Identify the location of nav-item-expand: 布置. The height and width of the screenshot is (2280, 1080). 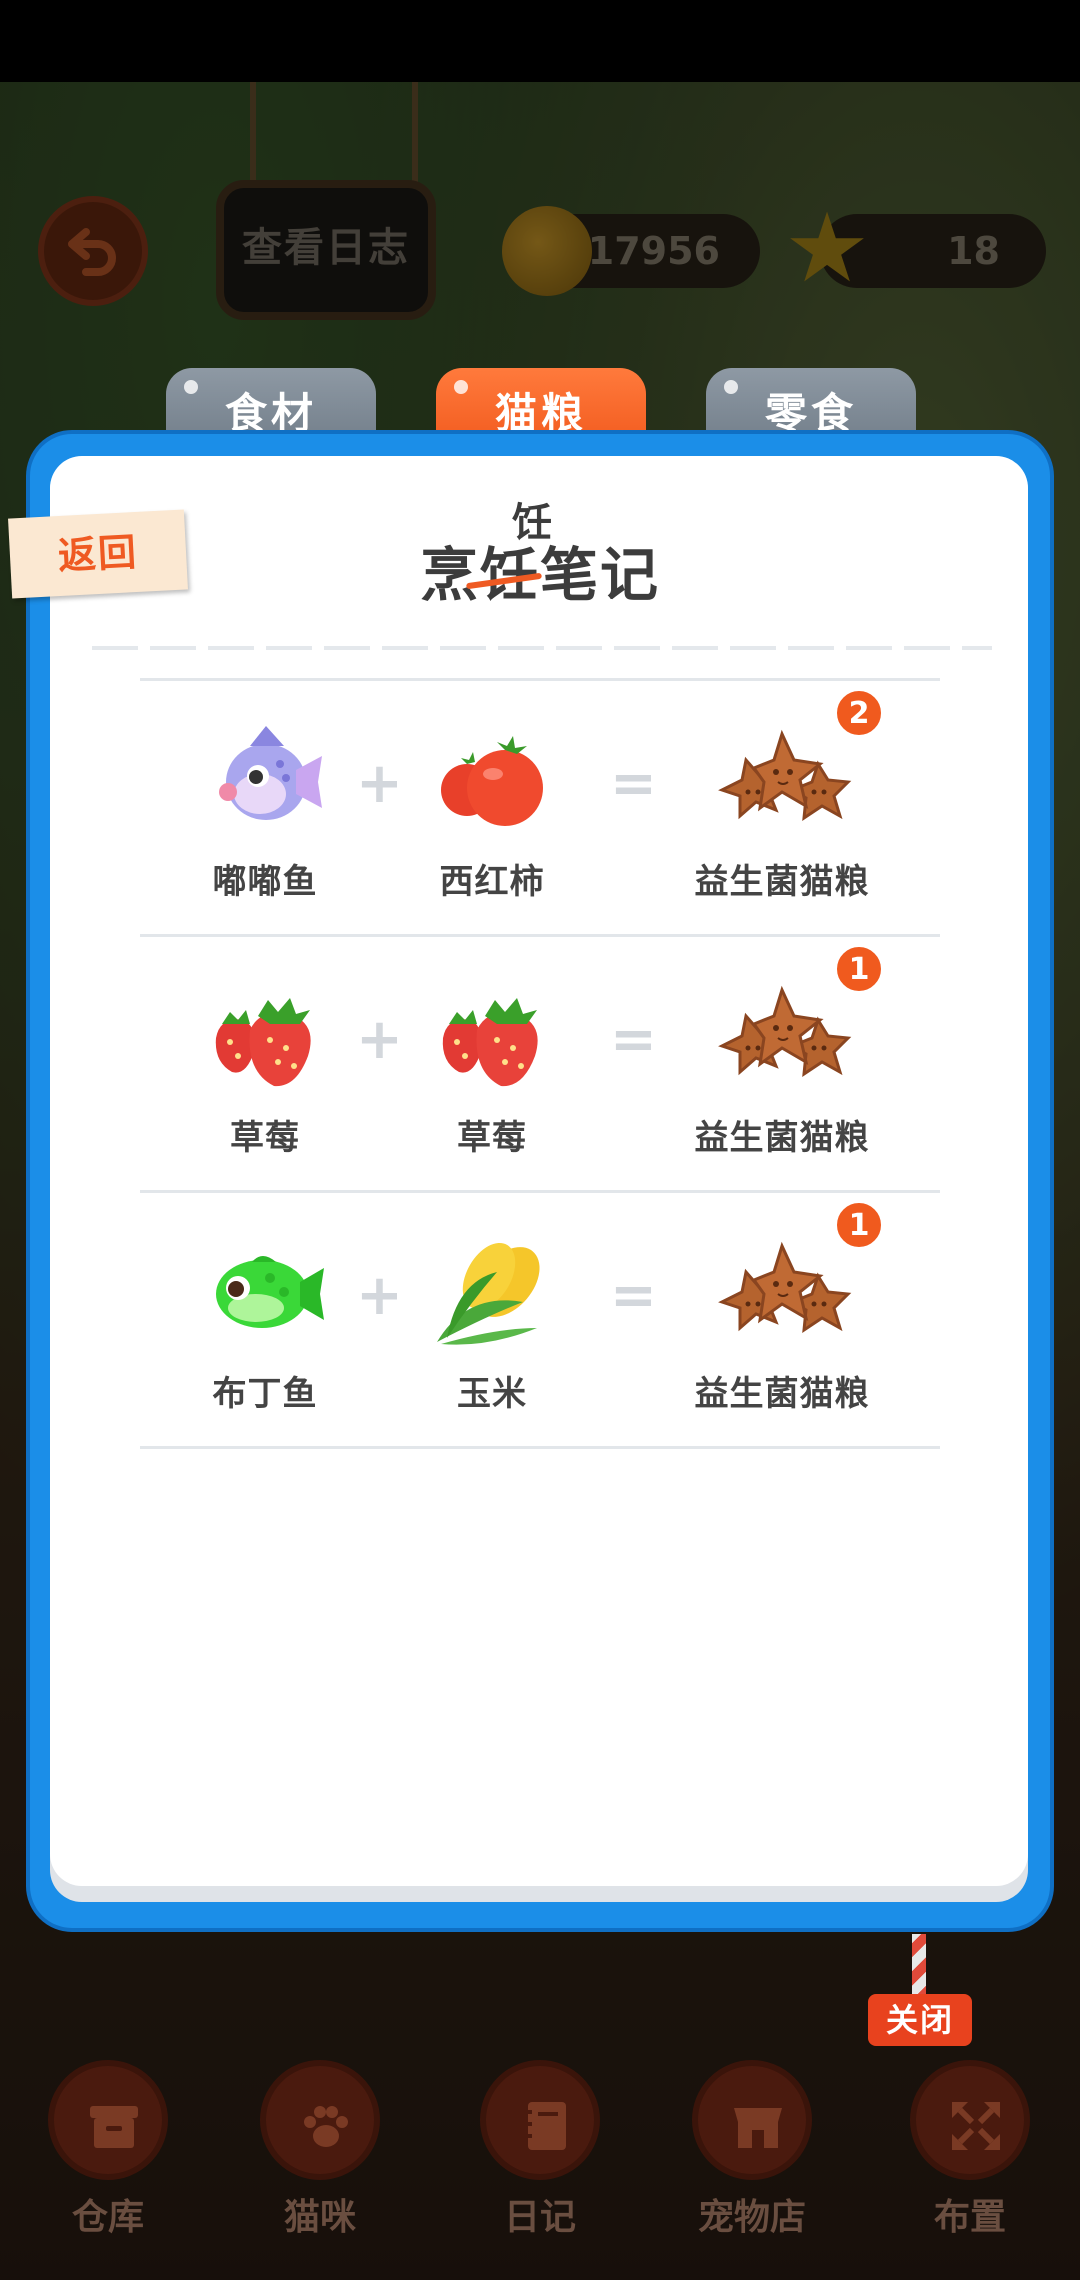
(970, 2150).